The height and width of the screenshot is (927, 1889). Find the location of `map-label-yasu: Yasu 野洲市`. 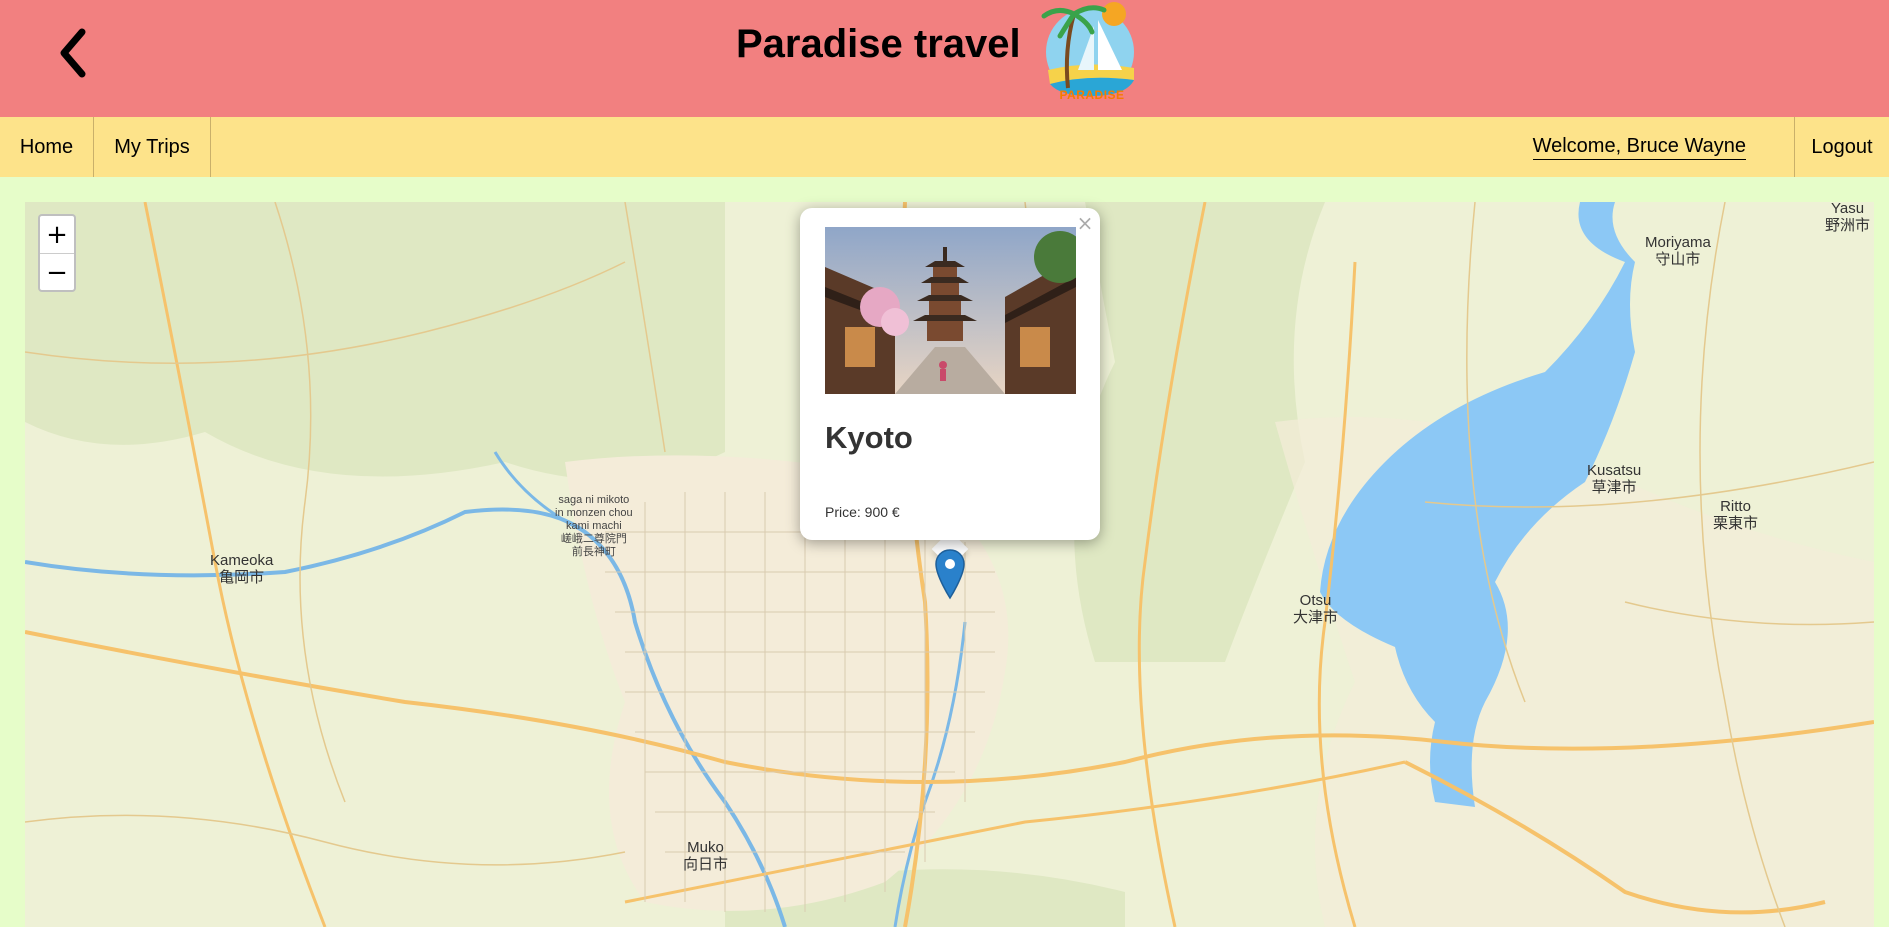

map-label-yasu: Yasu 野洲市 is located at coordinates (1847, 218).